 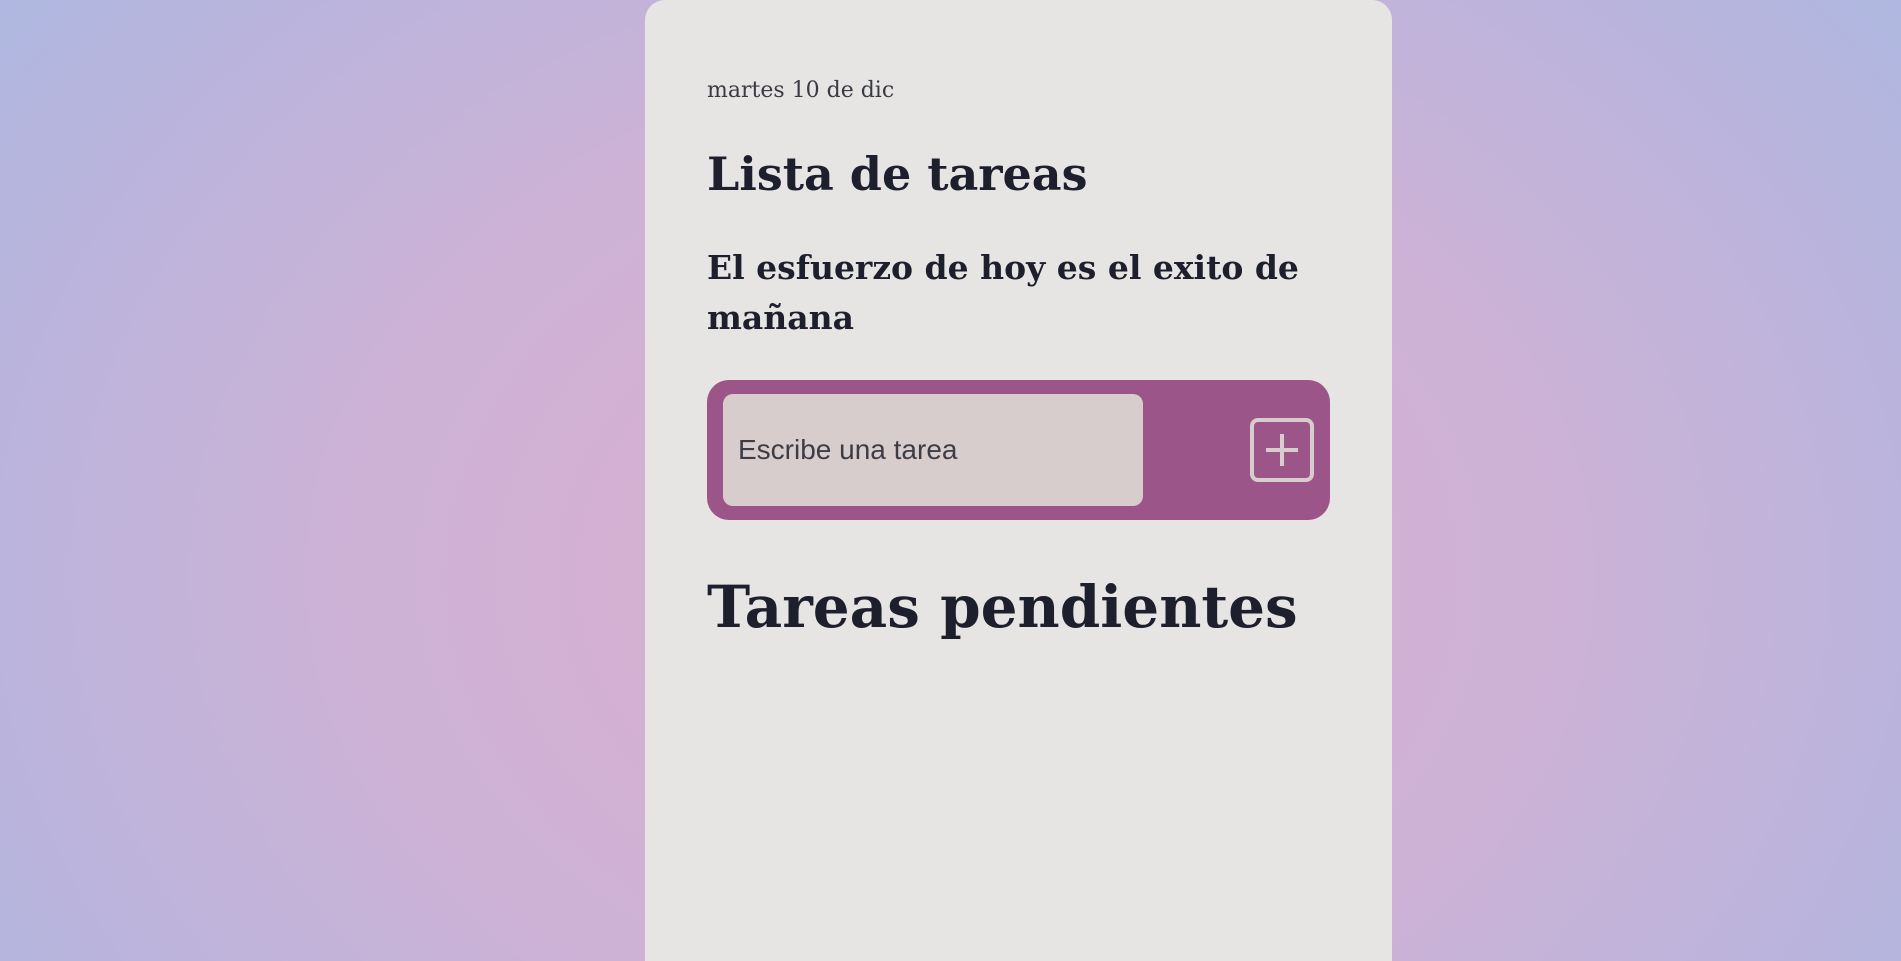 I want to click on add-task-button, so click(x=1282, y=450).